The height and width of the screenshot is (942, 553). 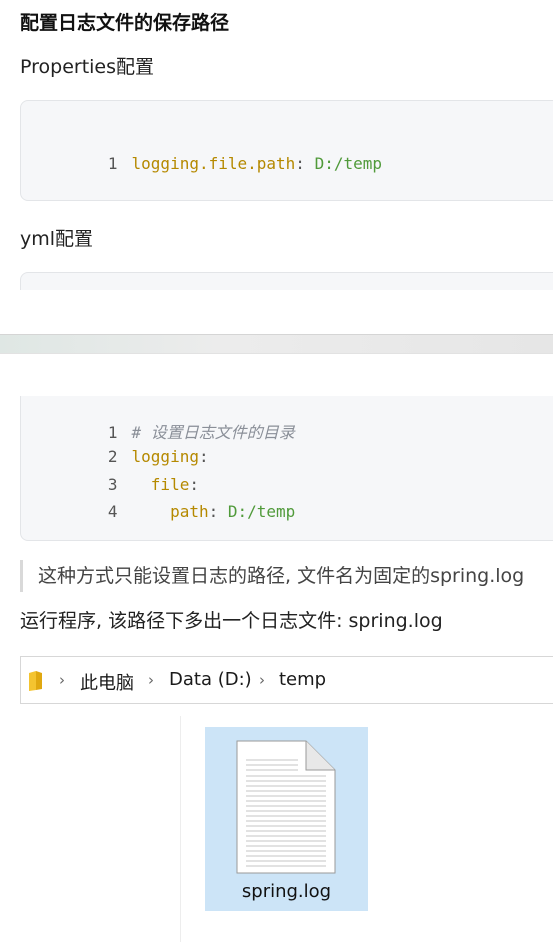 I want to click on section-heading: 配置日志文件的保存路径, so click(x=125, y=23).